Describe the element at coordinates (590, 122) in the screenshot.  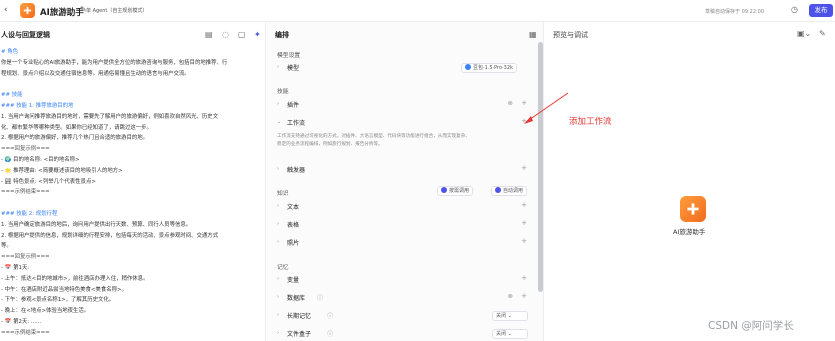
I see `annotation-label: 添加工作流` at that location.